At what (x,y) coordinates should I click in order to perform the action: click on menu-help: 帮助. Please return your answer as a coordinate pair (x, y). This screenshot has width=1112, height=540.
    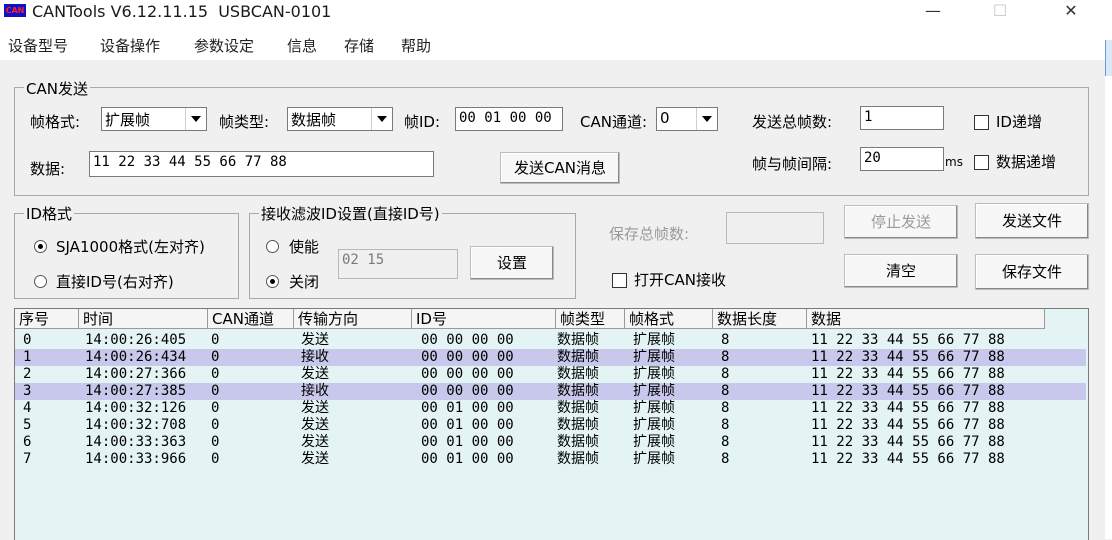
    Looking at the image, I should click on (416, 45).